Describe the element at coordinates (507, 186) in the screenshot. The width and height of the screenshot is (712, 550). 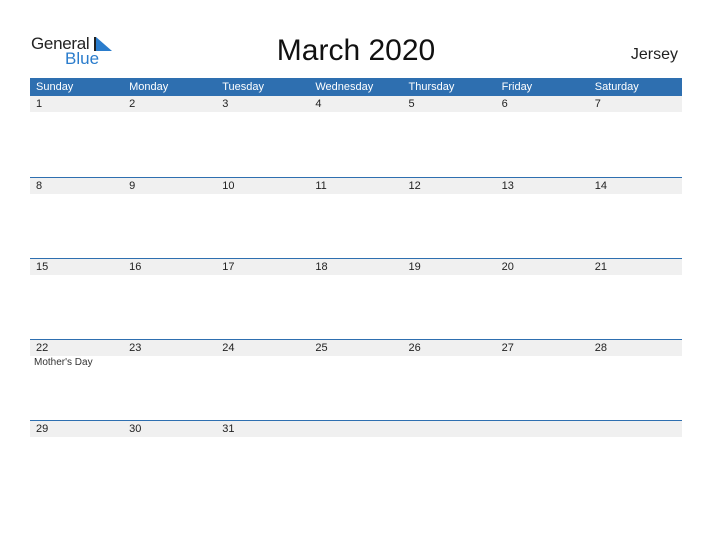
I see `day-number: 13` at that location.